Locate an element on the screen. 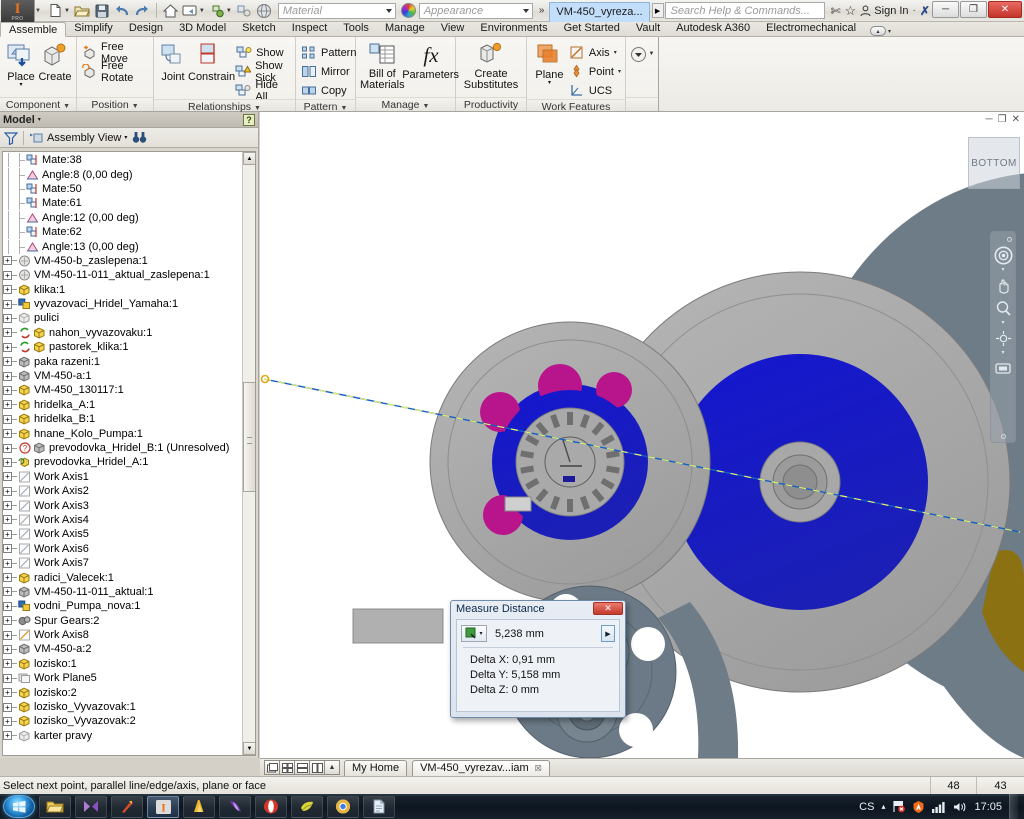 Image resolution: width=1024 pixels, height=819 pixels. browser-help-icon: ? is located at coordinates (249, 119).